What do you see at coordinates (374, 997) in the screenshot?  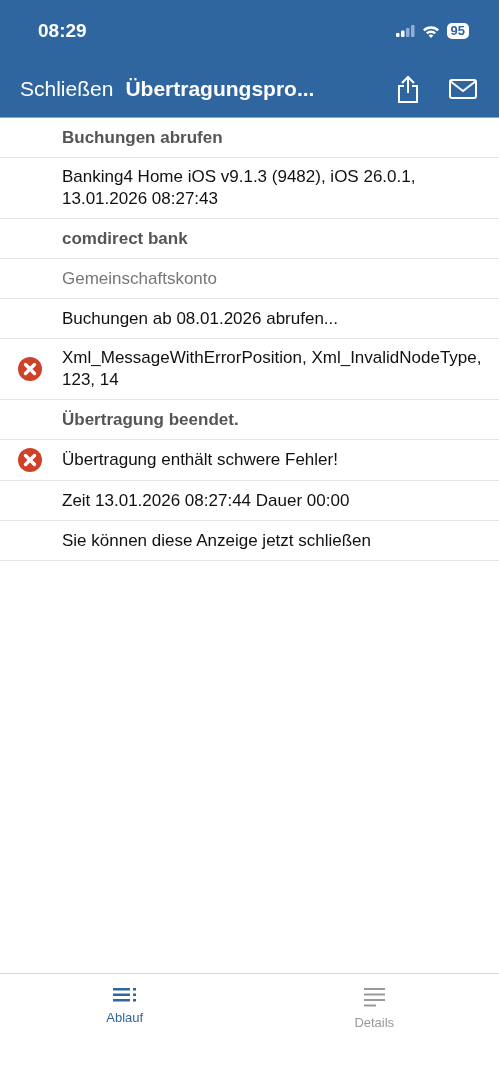 I see `text-lines-icon` at bounding box center [374, 997].